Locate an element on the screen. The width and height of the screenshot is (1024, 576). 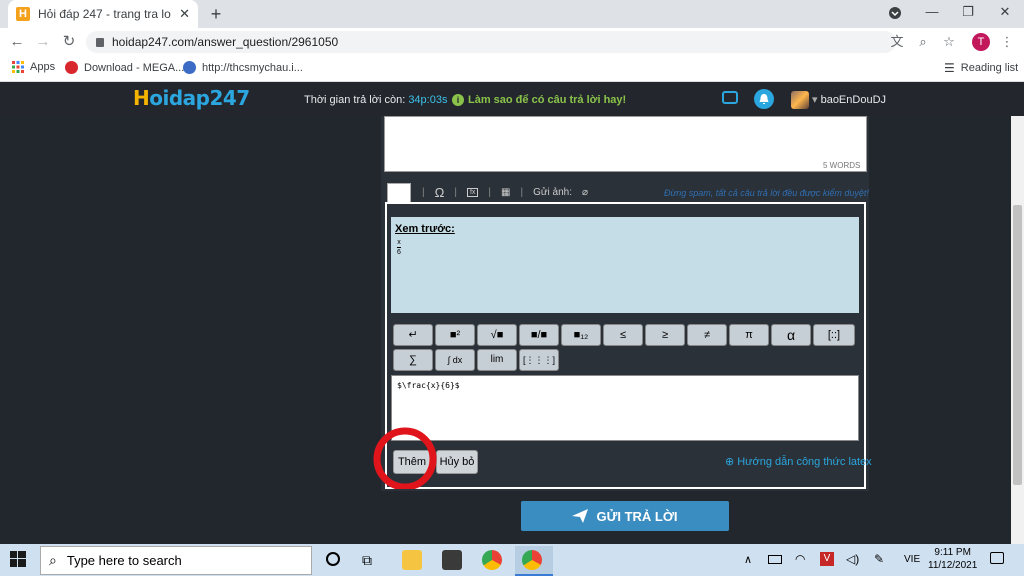
math-sqrt-button: √■ is located at coordinates (497, 335).